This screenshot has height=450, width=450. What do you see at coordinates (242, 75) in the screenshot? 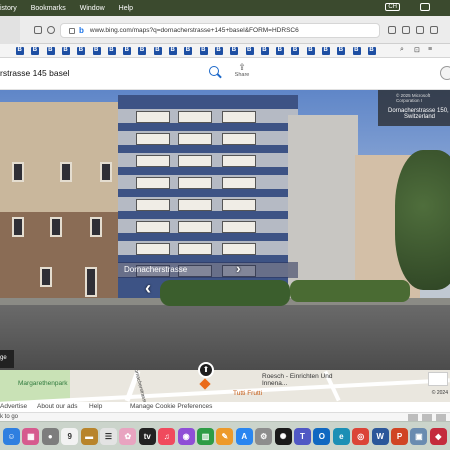
I see `share-label: Share` at bounding box center [242, 75].